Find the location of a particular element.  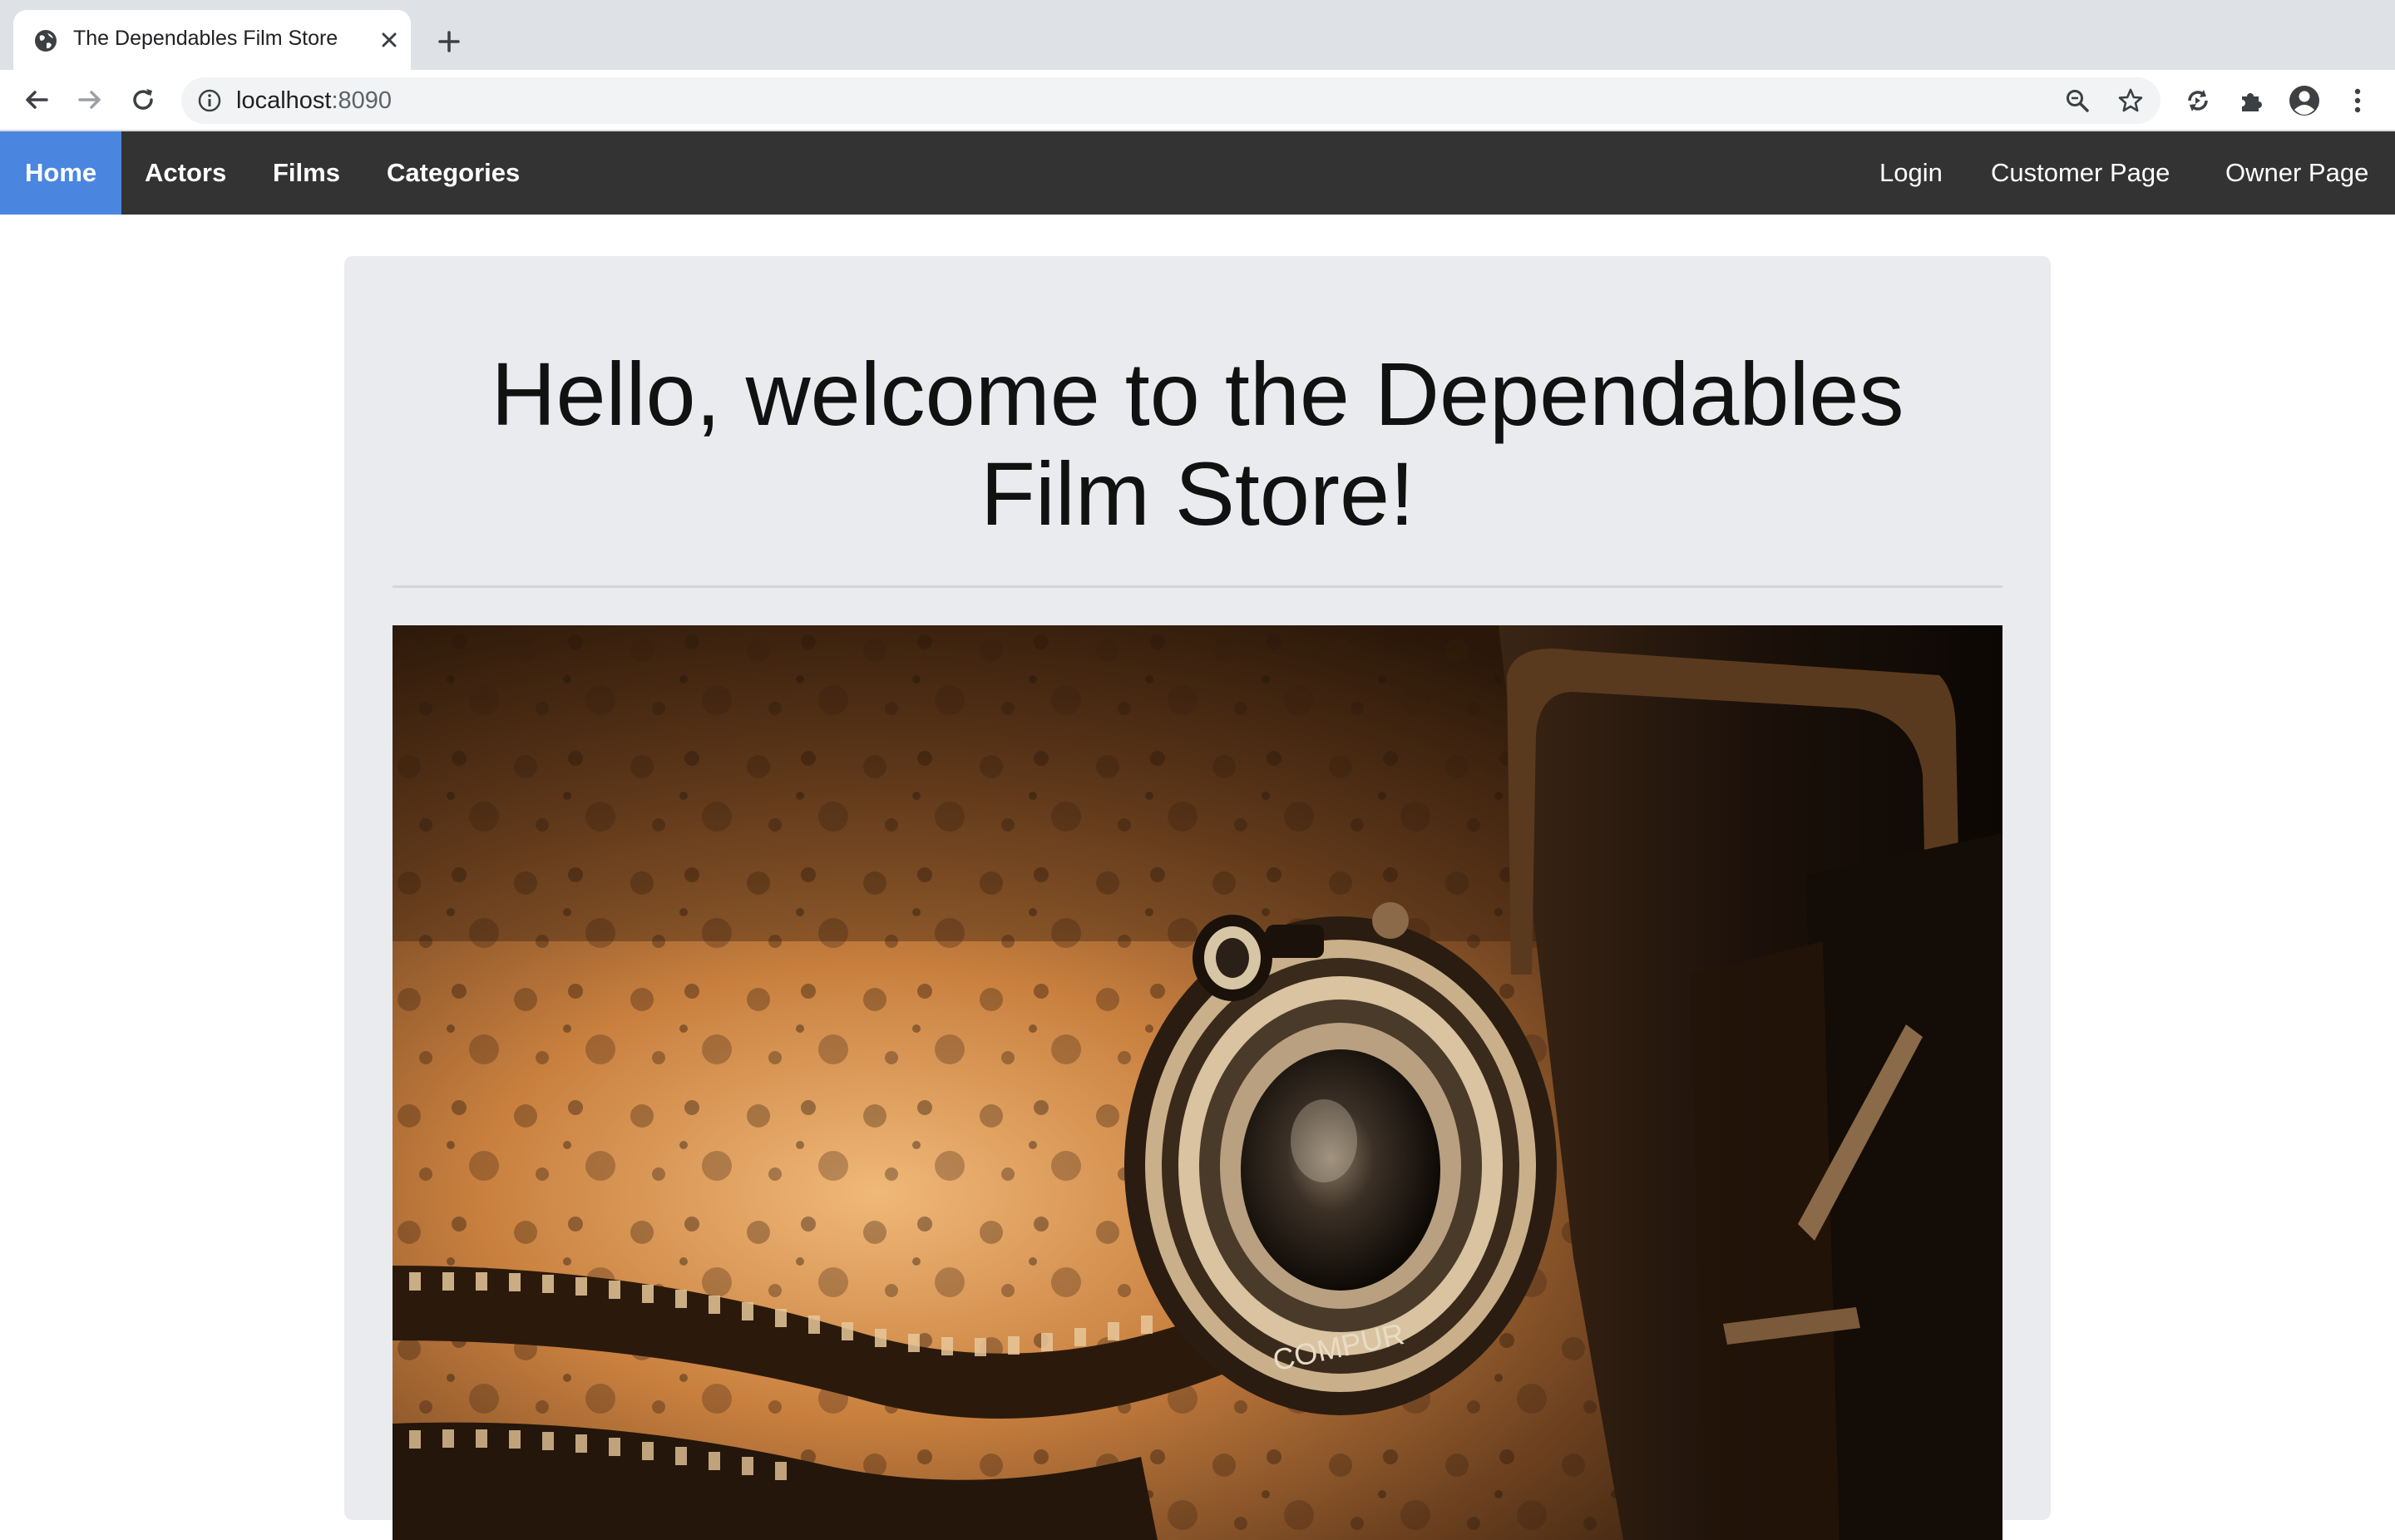

title-line-2: Film Store! is located at coordinates (1197, 493).